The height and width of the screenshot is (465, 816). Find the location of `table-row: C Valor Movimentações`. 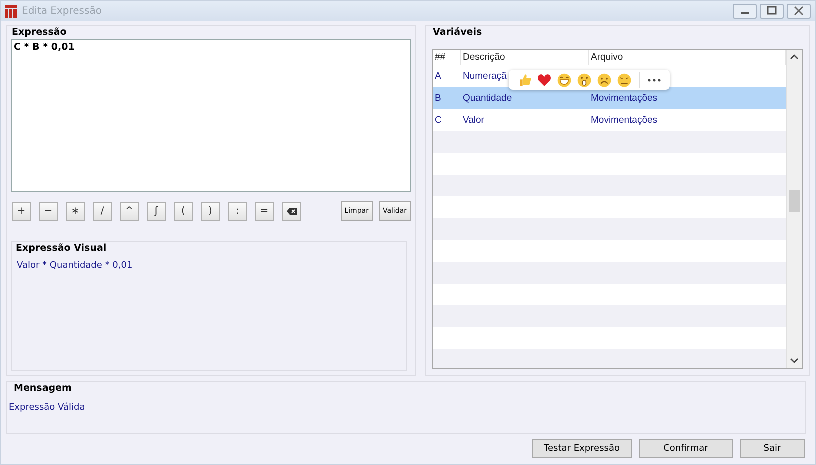

table-row: C Valor Movimentações is located at coordinates (609, 120).